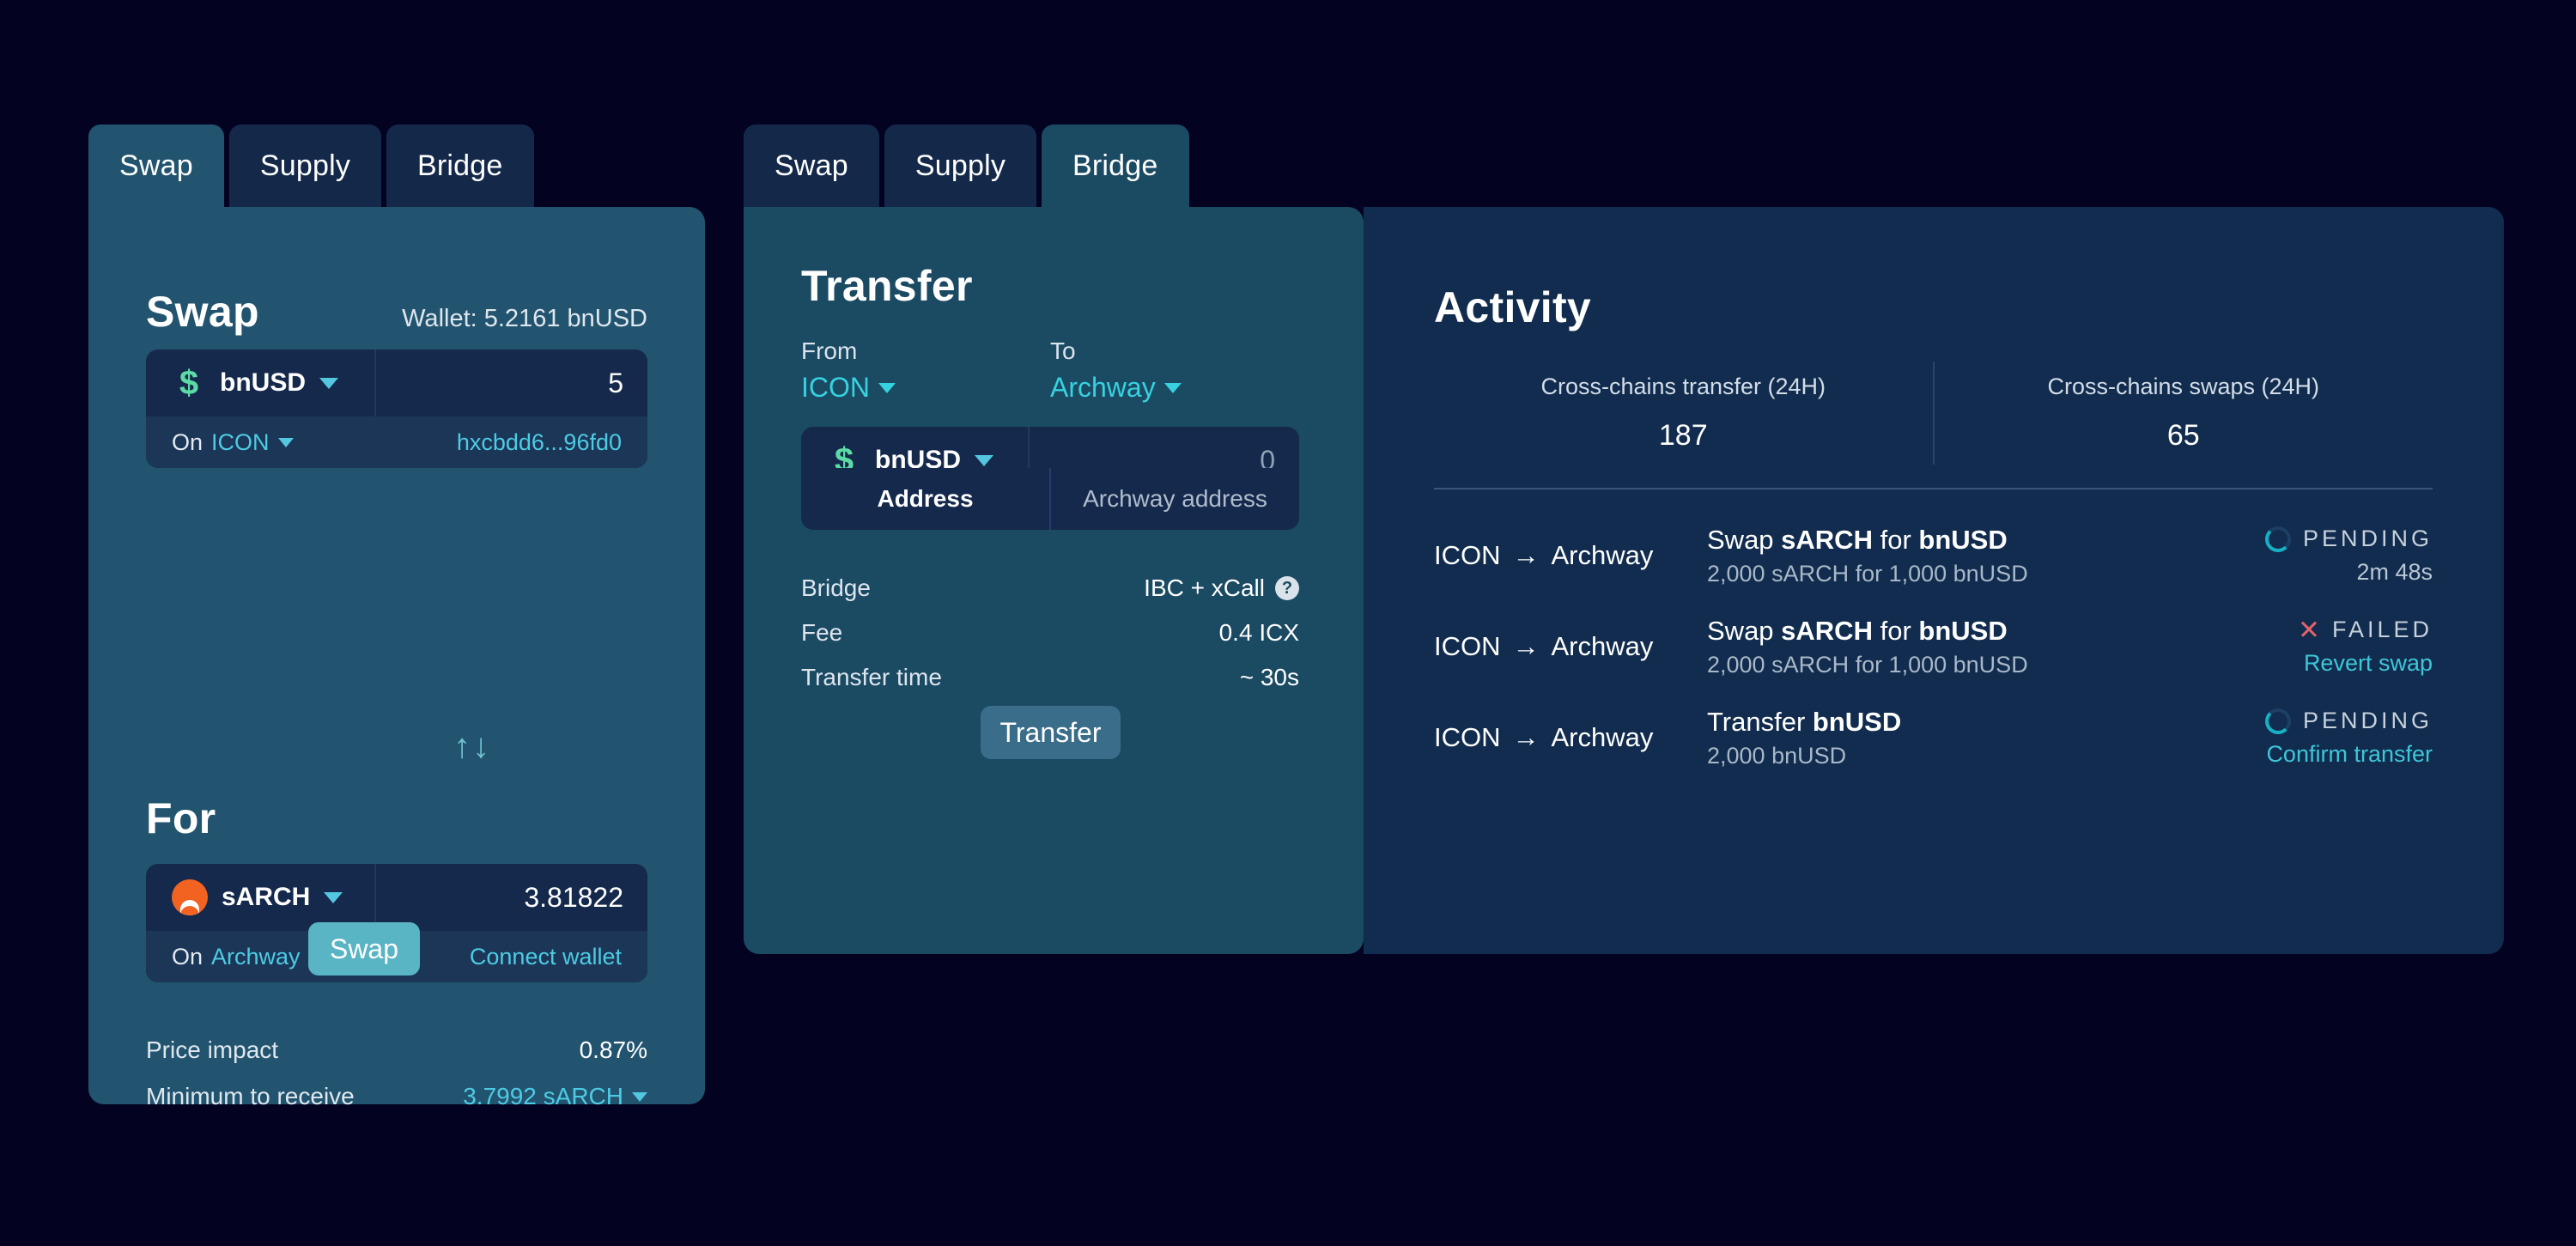 The height and width of the screenshot is (1246, 2576). Describe the element at coordinates (1063, 350) in the screenshot. I see `bridge-to-label: To` at that location.